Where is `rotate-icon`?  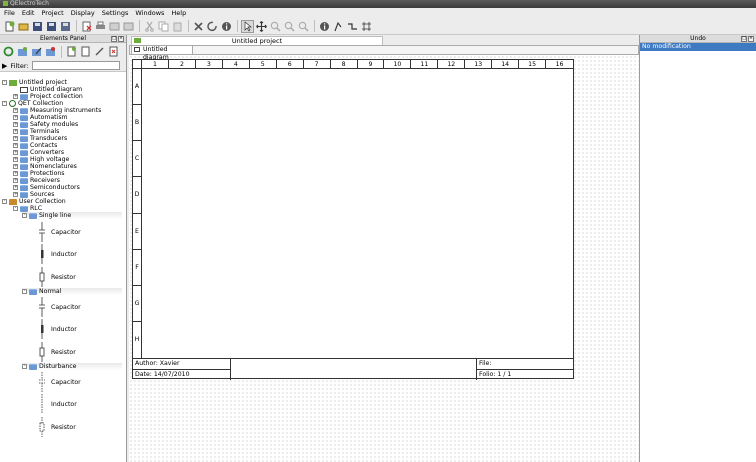
rotate-icon is located at coordinates (212, 26).